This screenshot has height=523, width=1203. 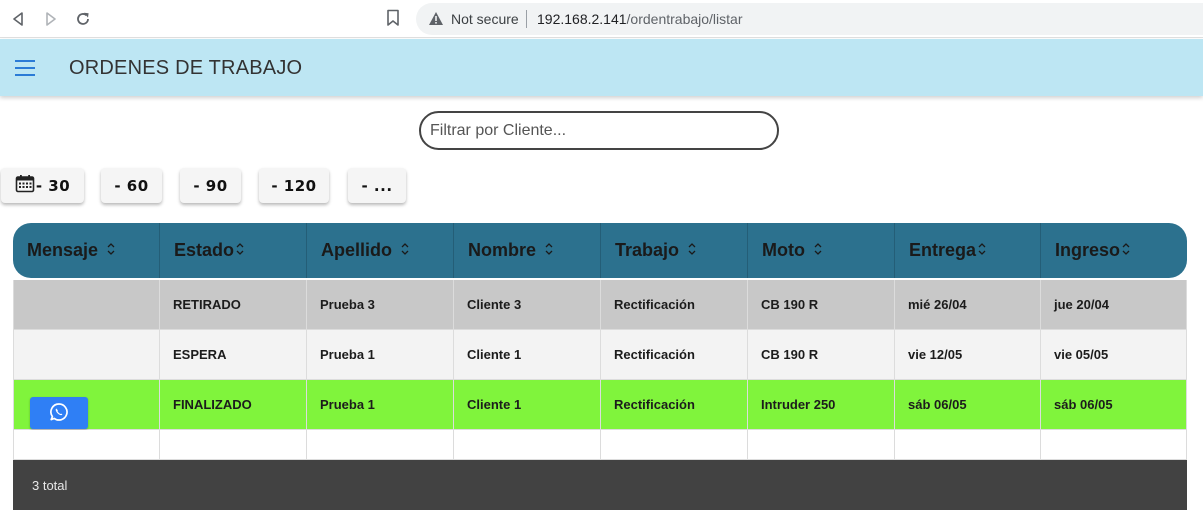 I want to click on cell-moto: Intruder 250, so click(x=821, y=405).